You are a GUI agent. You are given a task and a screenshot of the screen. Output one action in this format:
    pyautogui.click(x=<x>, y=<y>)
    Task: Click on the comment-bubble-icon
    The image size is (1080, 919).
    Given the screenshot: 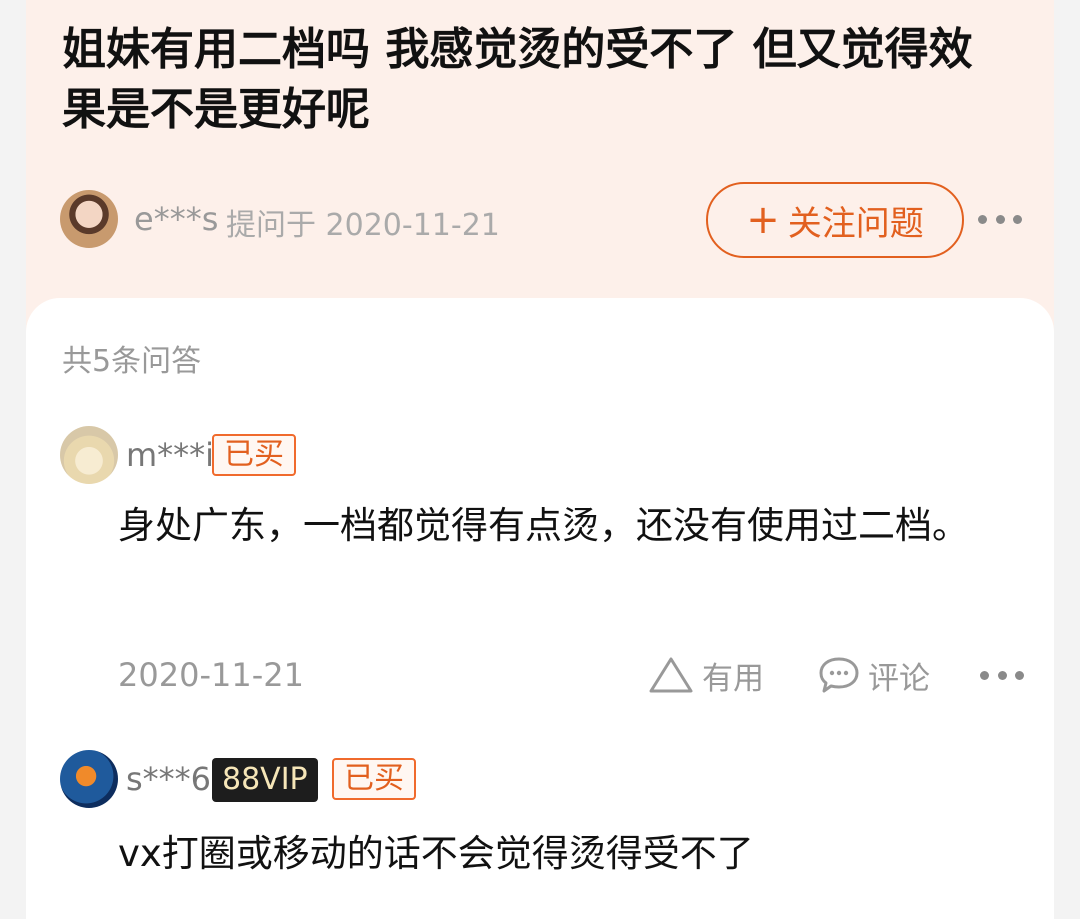 What is the action you would take?
    pyautogui.click(x=839, y=675)
    